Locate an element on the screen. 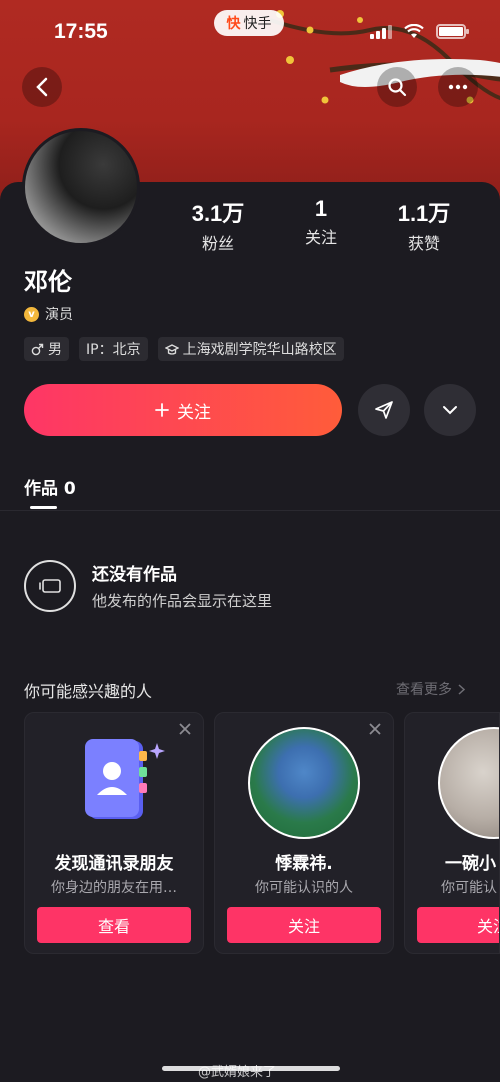 The width and height of the screenshot is (500, 1082). recommend-title: 你可能感兴趣的人 is located at coordinates (88, 691).